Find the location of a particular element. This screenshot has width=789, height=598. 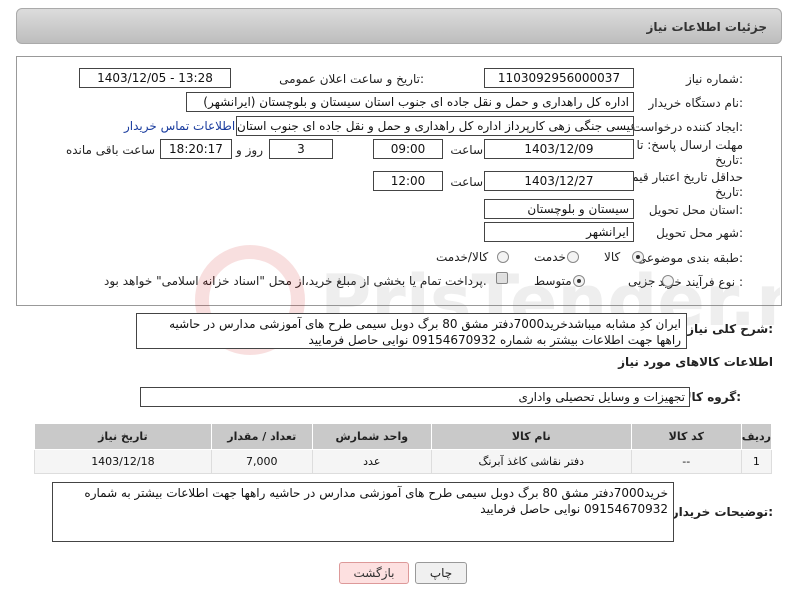

deadline-date-field: 1403/12/09 is located at coordinates (559, 149).